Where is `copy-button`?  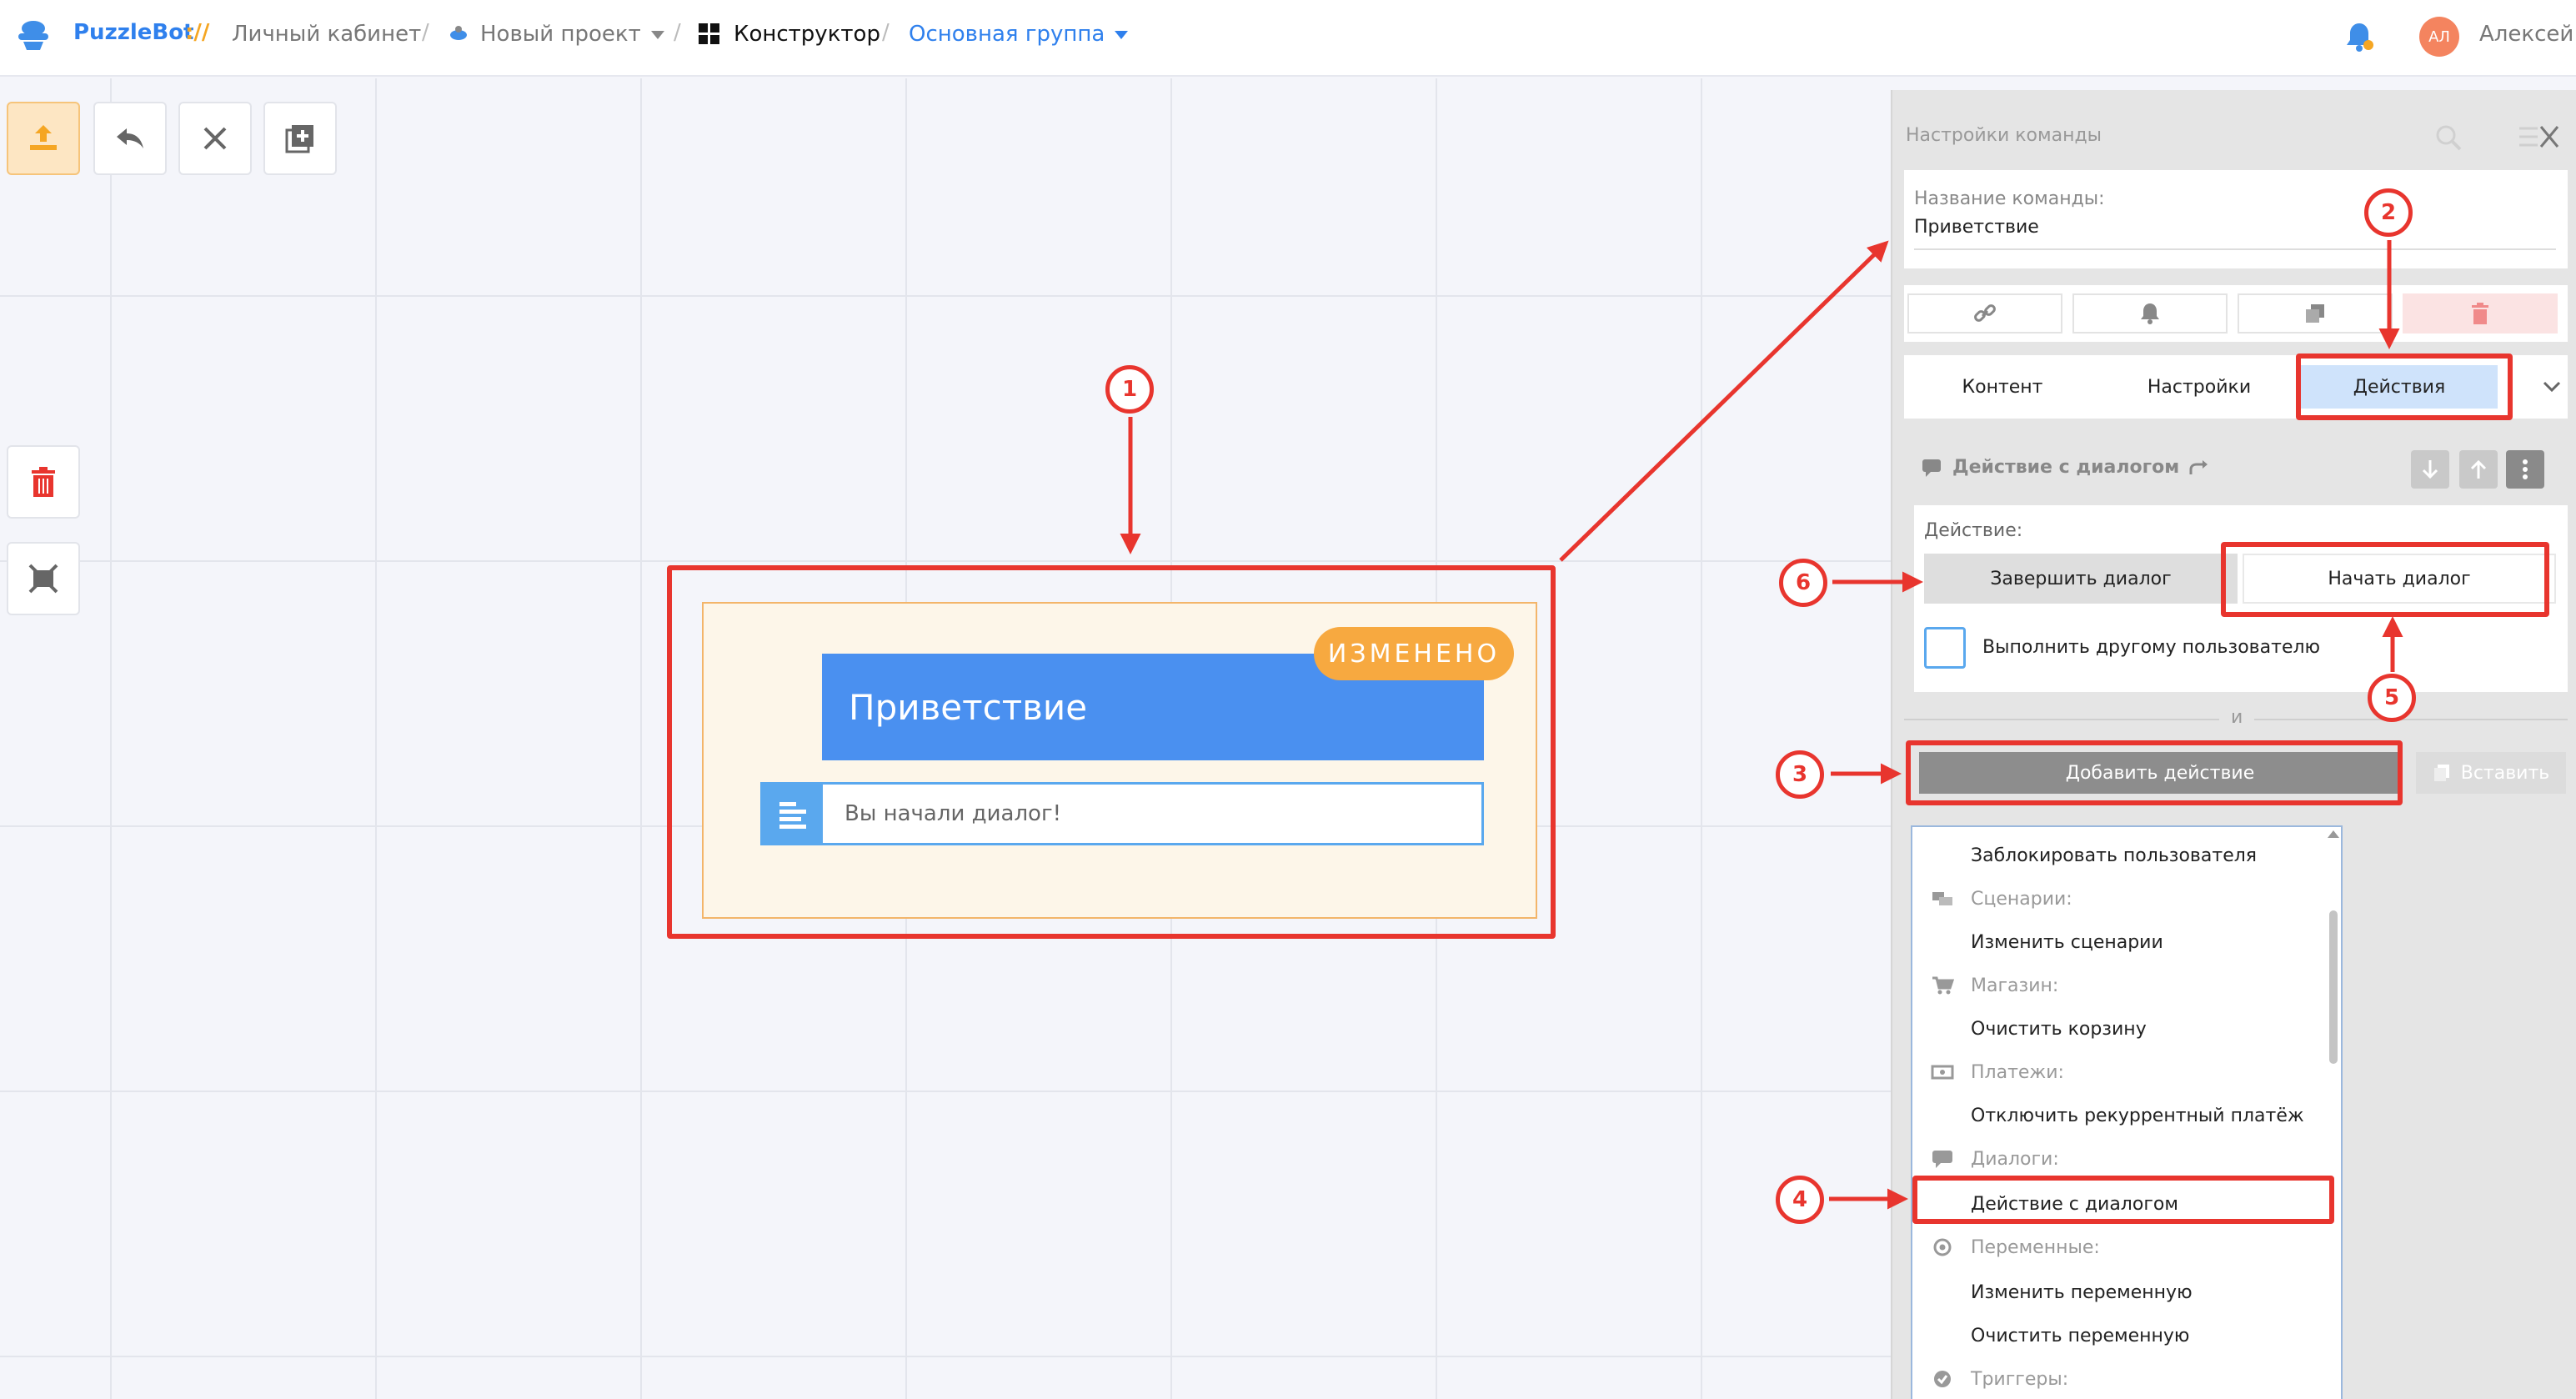
copy-button is located at coordinates (2315, 313).